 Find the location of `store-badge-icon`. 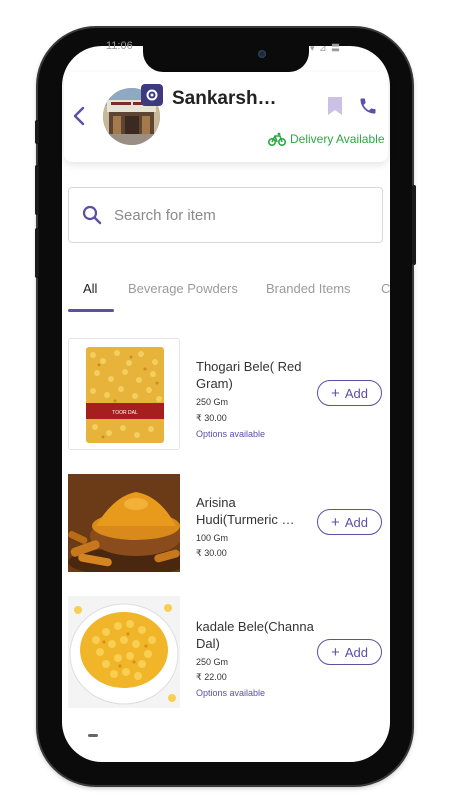

store-badge-icon is located at coordinates (152, 95).